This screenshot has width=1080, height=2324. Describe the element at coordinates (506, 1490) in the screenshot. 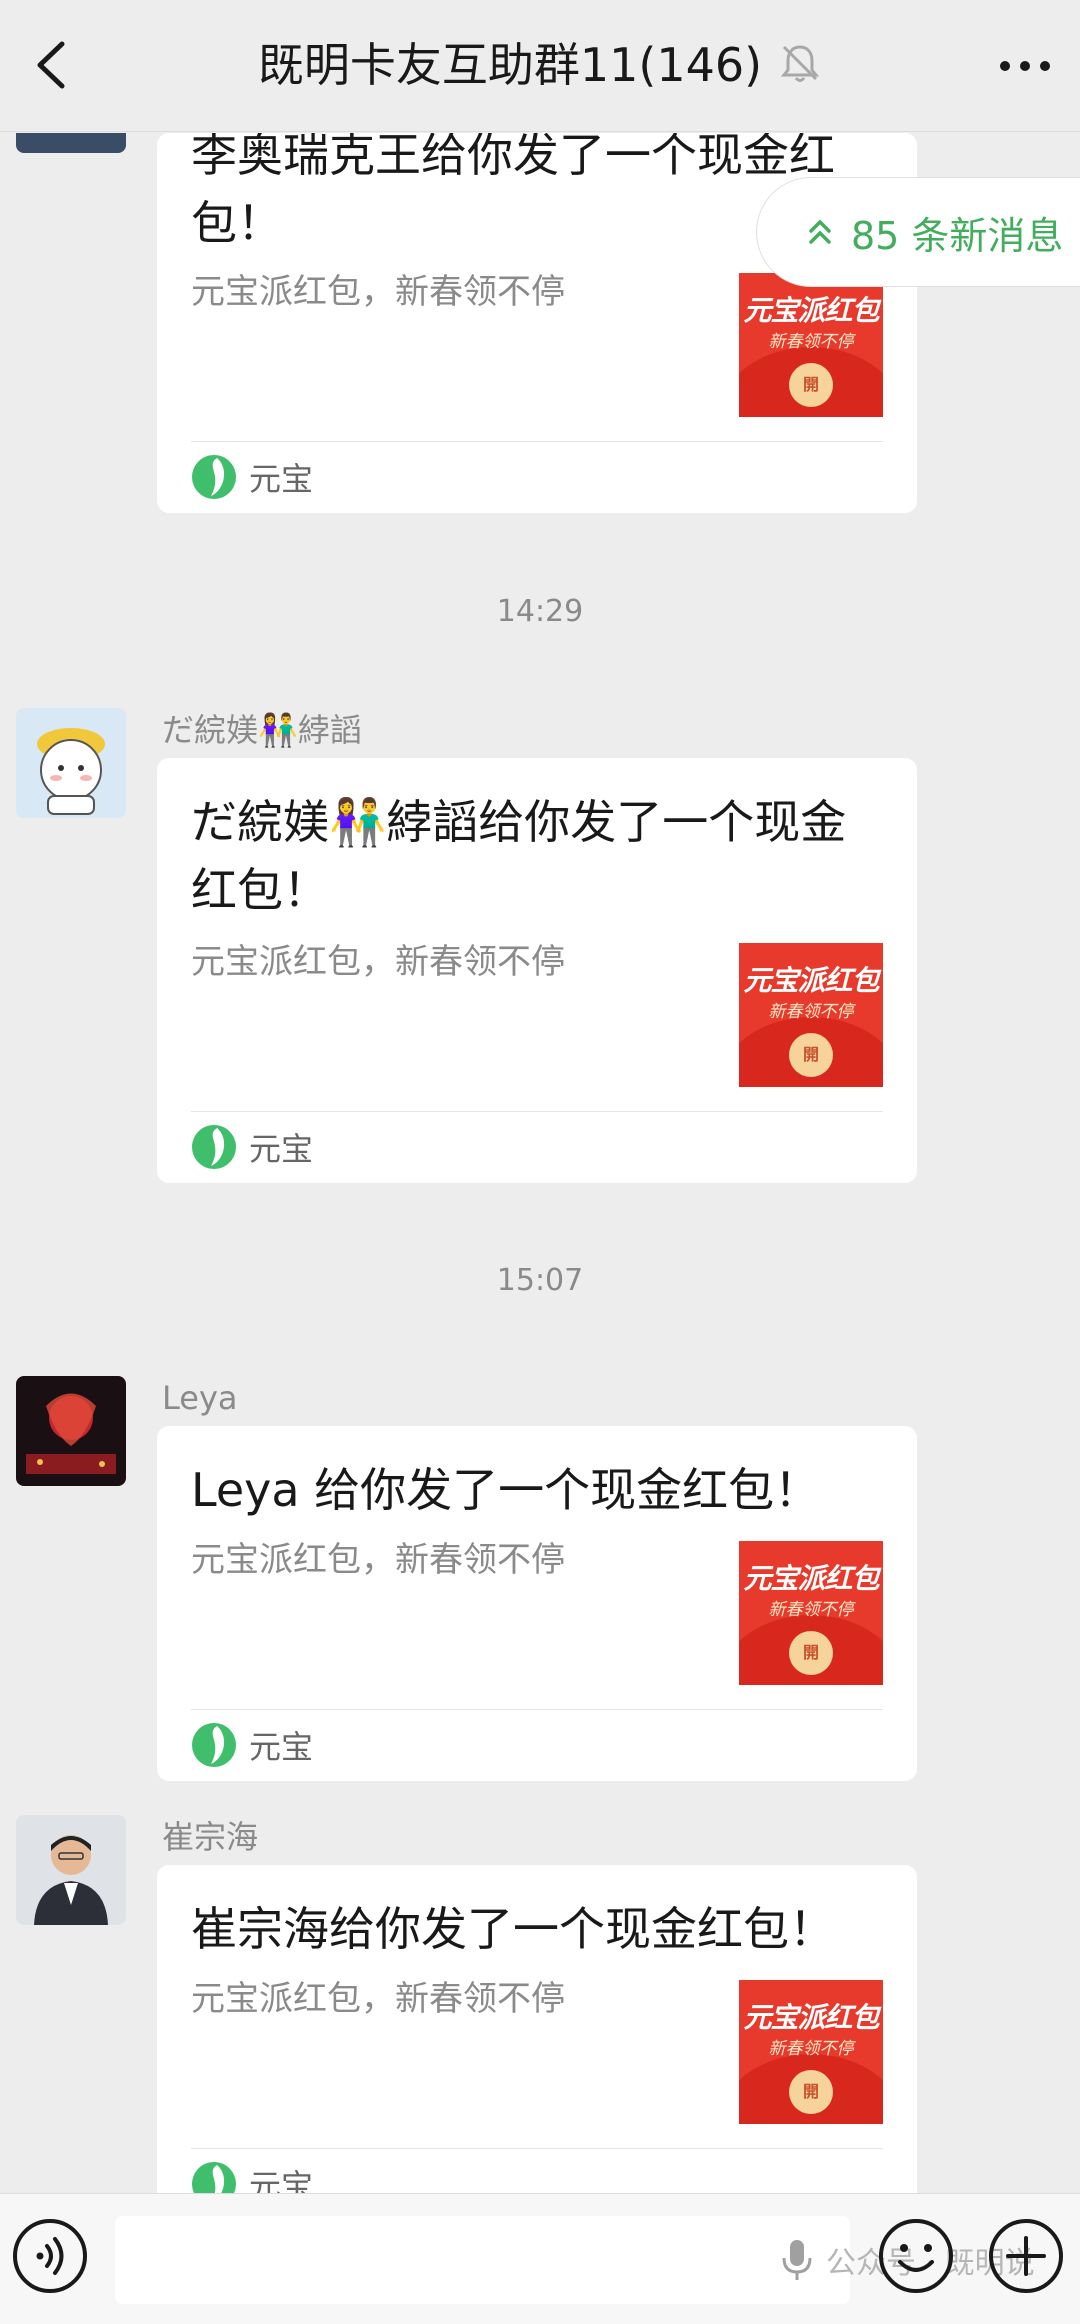

I see `red-packet-title: Leya 给你发了一个现金红包！` at that location.